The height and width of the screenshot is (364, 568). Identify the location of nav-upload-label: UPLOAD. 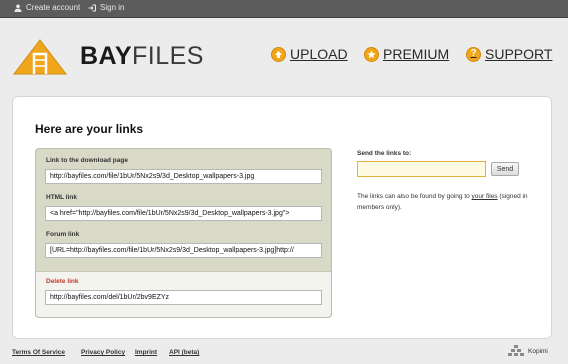
(319, 54).